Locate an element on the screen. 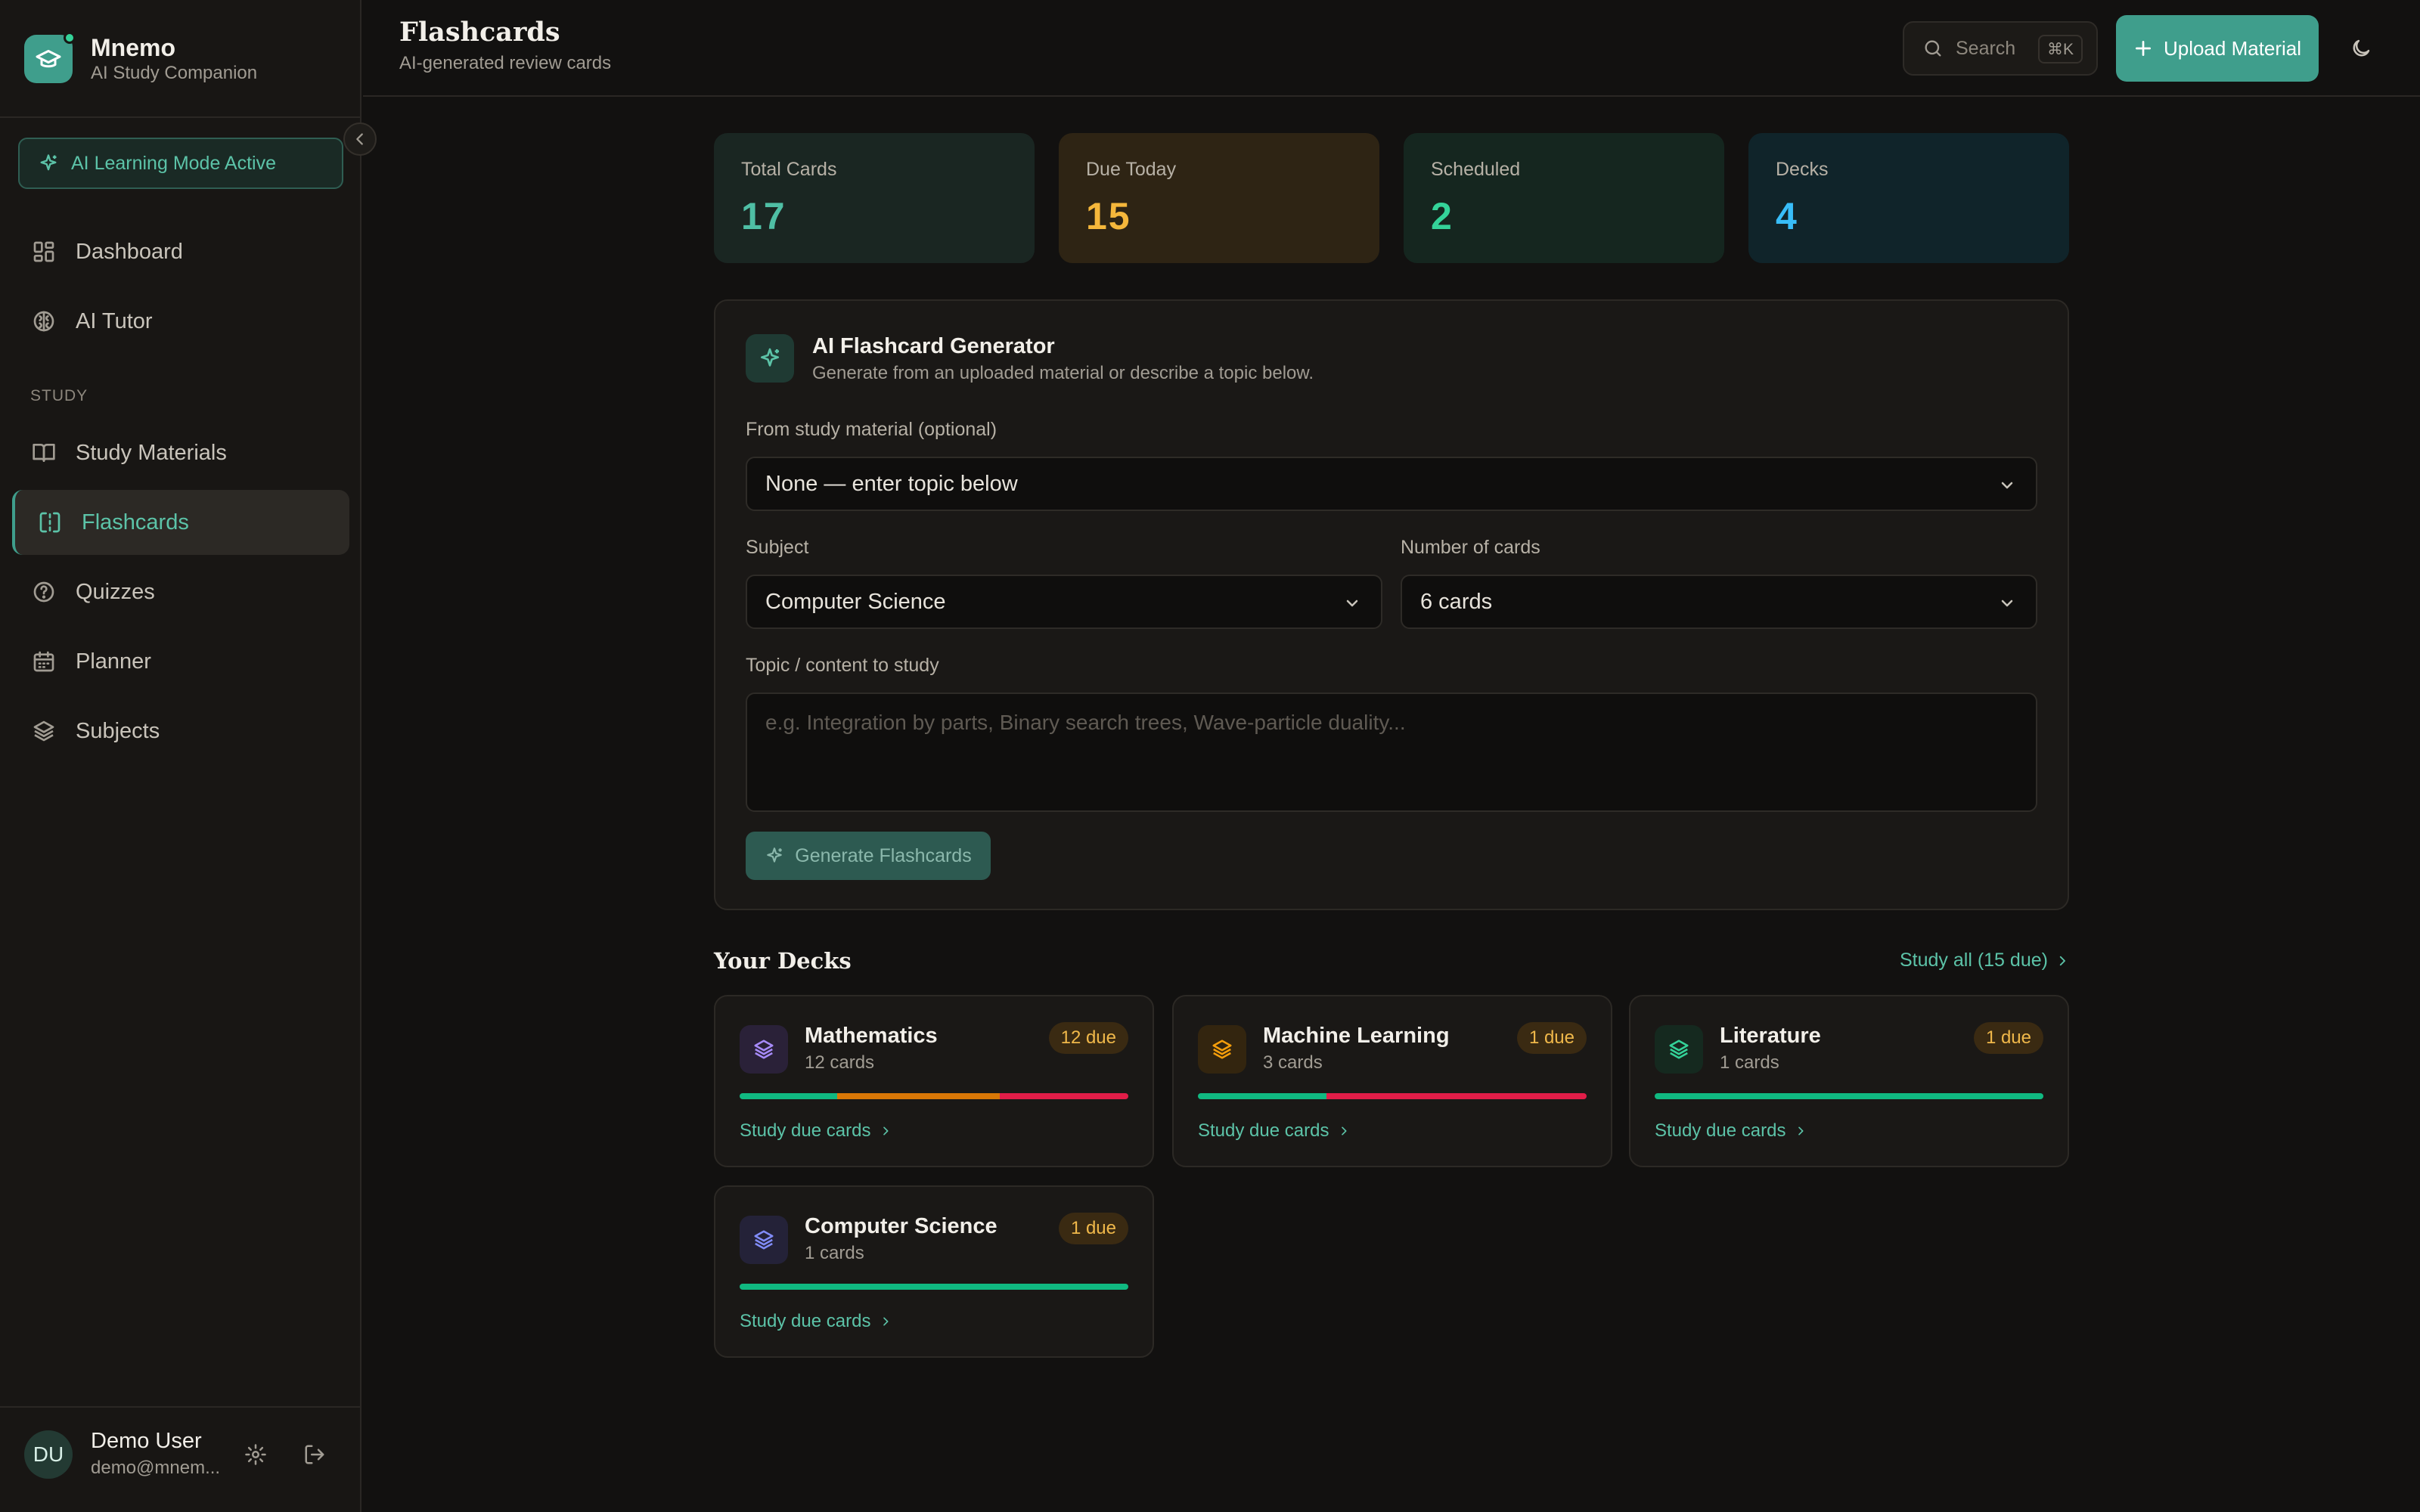  deck-name: Computer Science is located at coordinates (901, 1226).